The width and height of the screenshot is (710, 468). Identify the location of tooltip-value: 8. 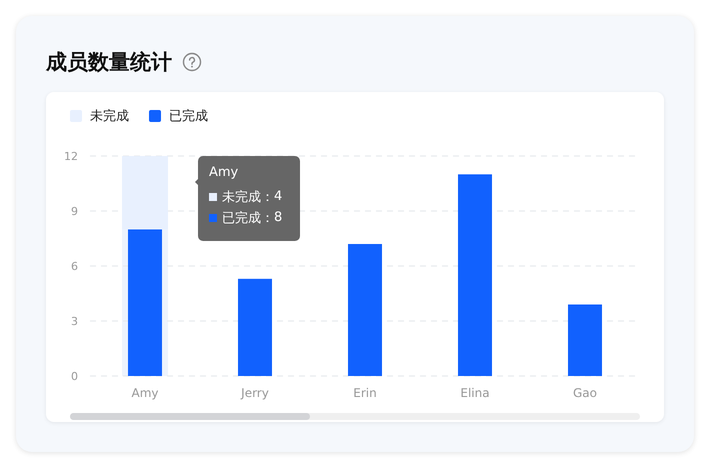
(278, 217).